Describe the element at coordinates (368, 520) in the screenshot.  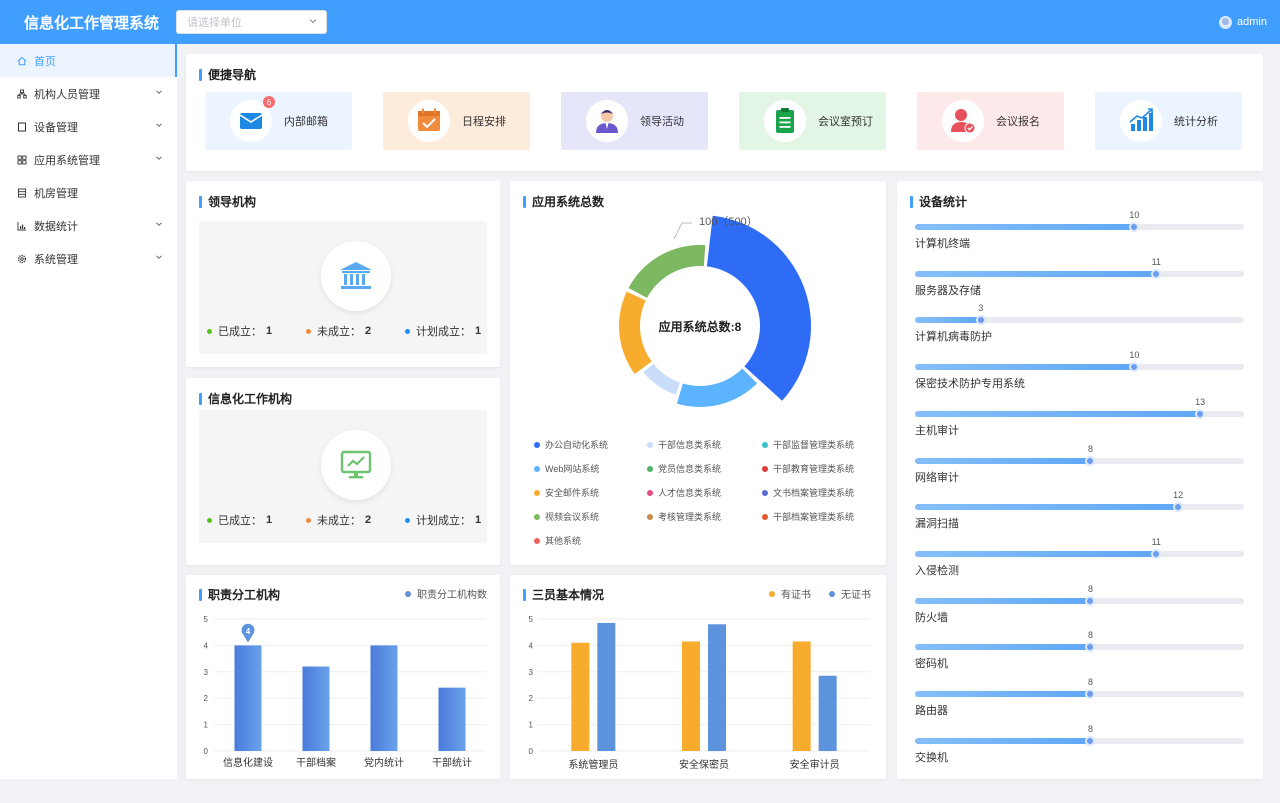
I see `org-stat-value: 2` at that location.